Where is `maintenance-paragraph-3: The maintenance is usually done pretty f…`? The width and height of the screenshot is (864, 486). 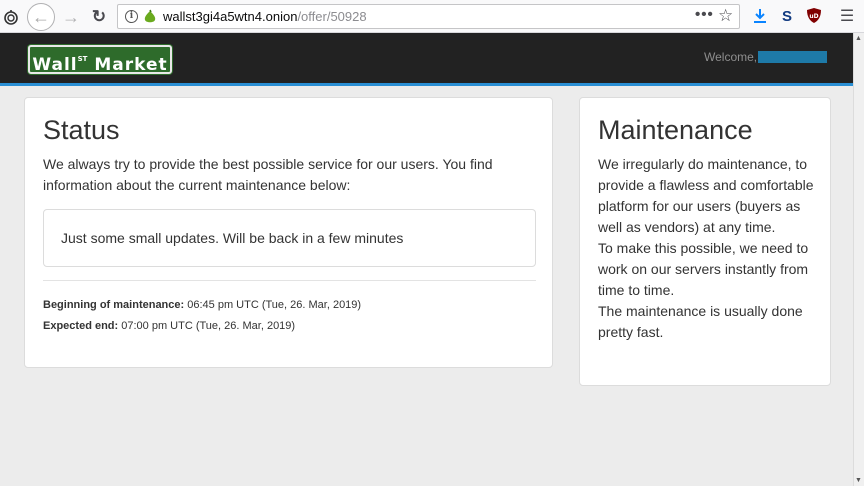 maintenance-paragraph-3: The maintenance is usually done pretty f… is located at coordinates (700, 321).